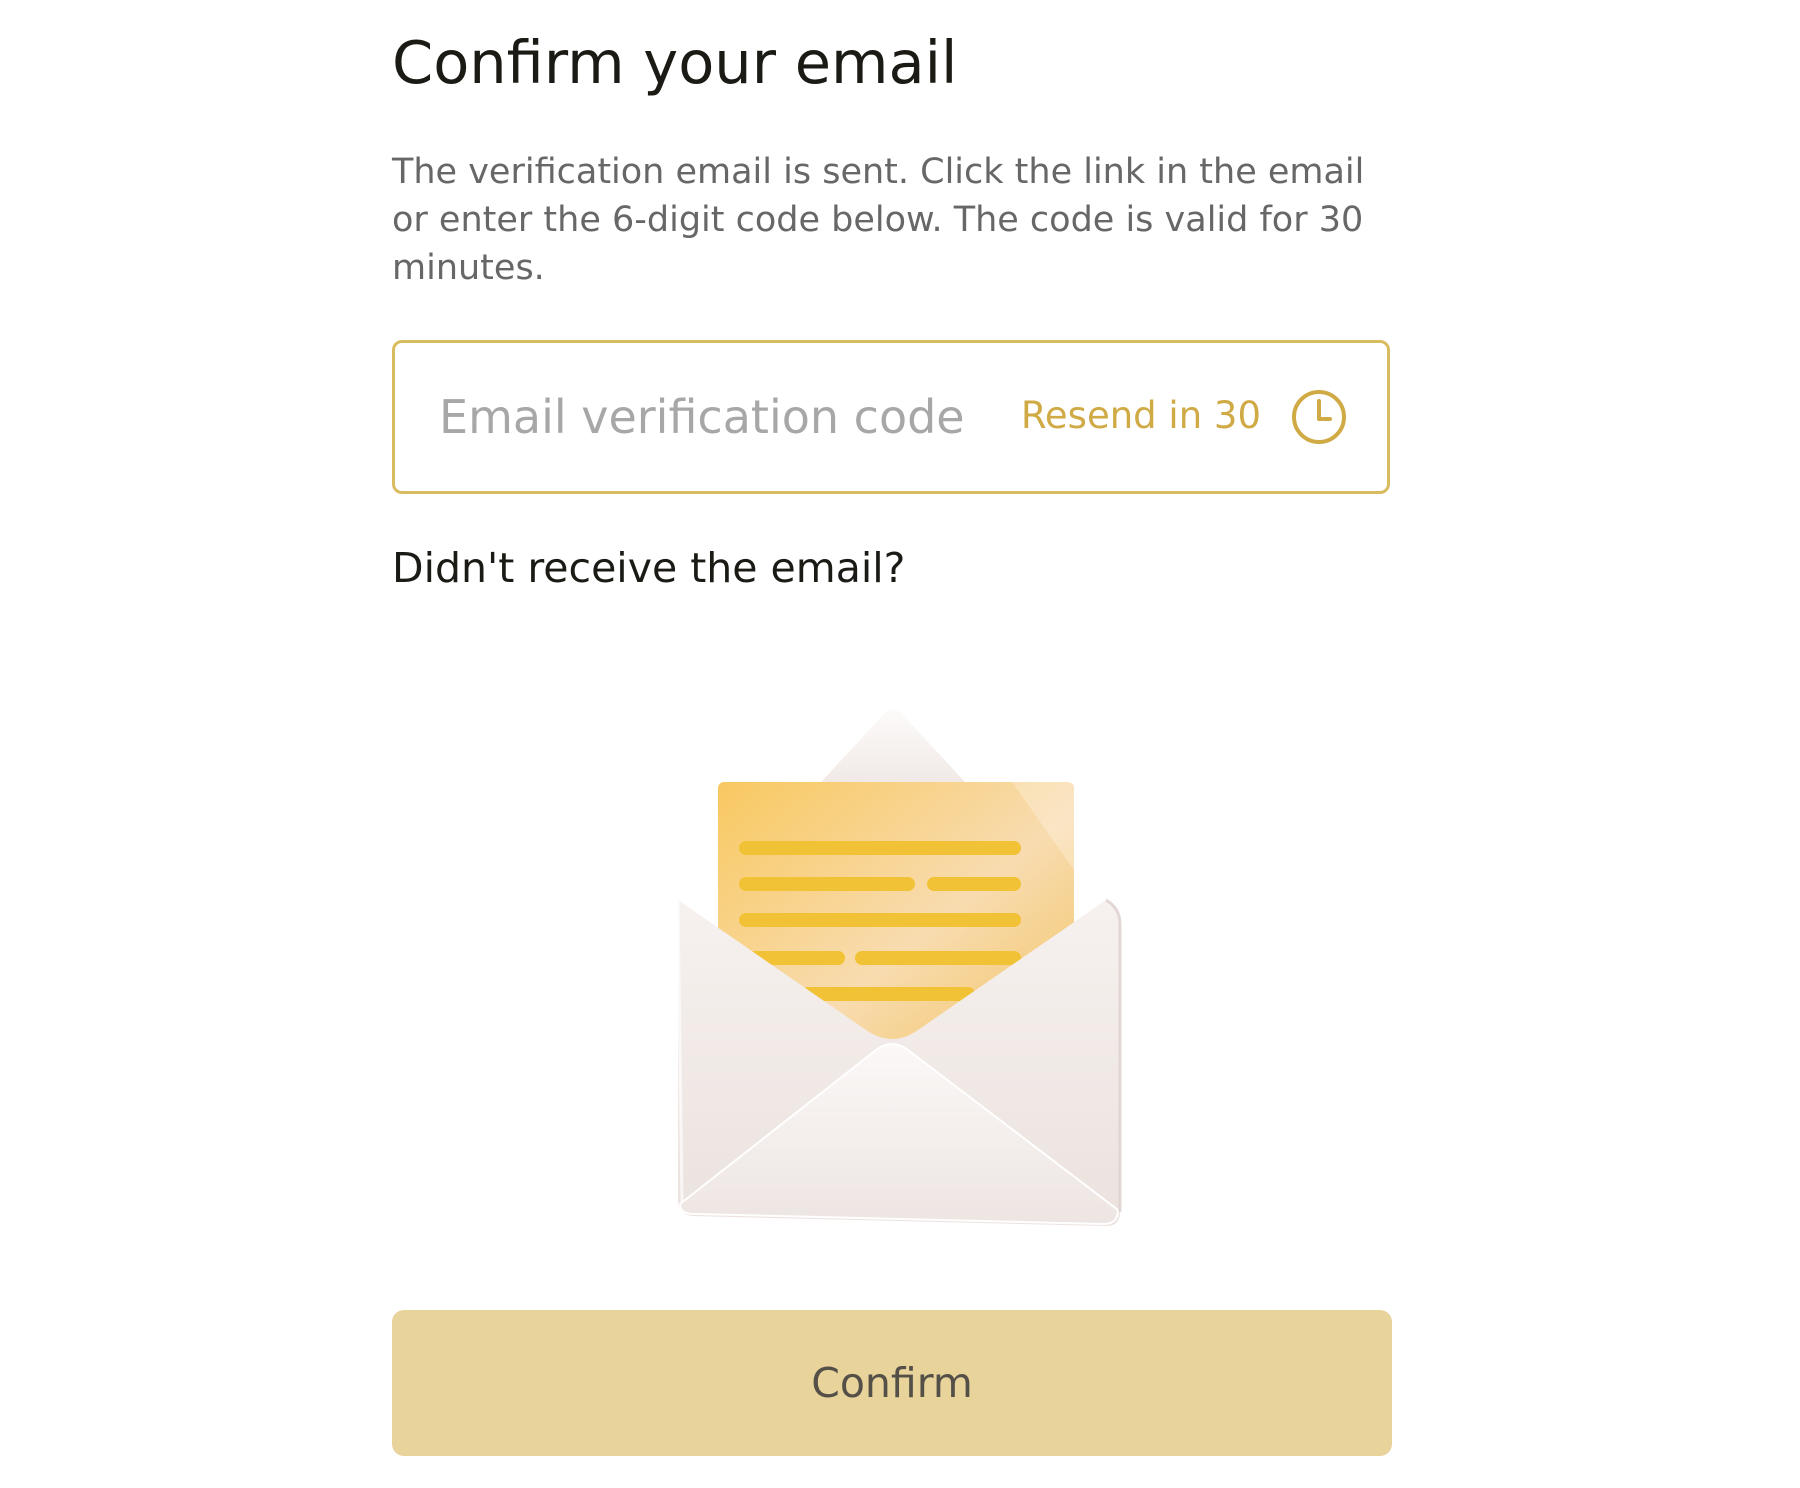 The height and width of the screenshot is (1488, 1800). What do you see at coordinates (719, 417) in the screenshot?
I see `verification-code-input` at bounding box center [719, 417].